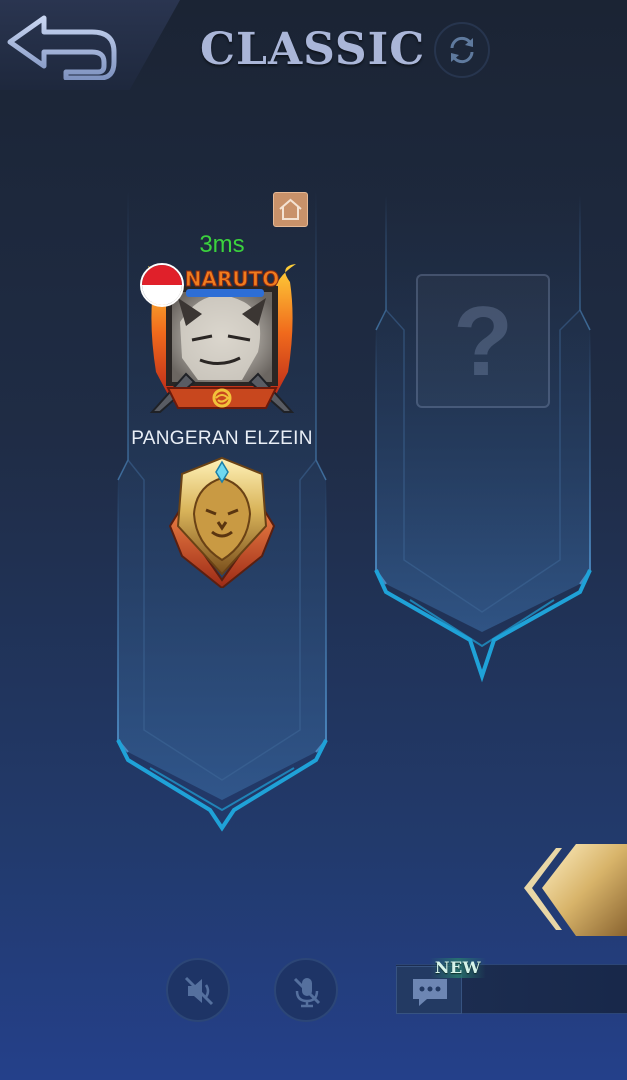 The height and width of the screenshot is (1080, 627). I want to click on gold-expand-arrow-icon, so click(573, 890).